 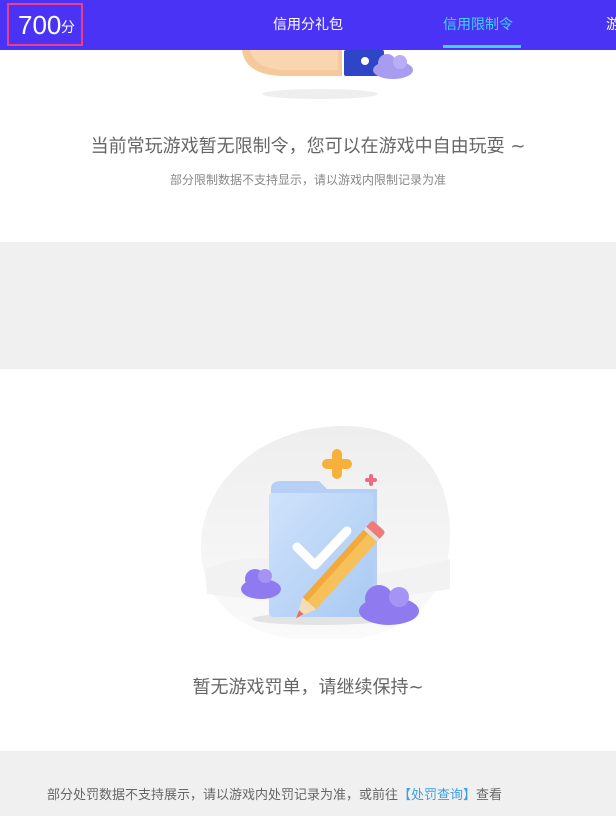 What do you see at coordinates (68, 28) in the screenshot?
I see `credit-score-unit: 分` at bounding box center [68, 28].